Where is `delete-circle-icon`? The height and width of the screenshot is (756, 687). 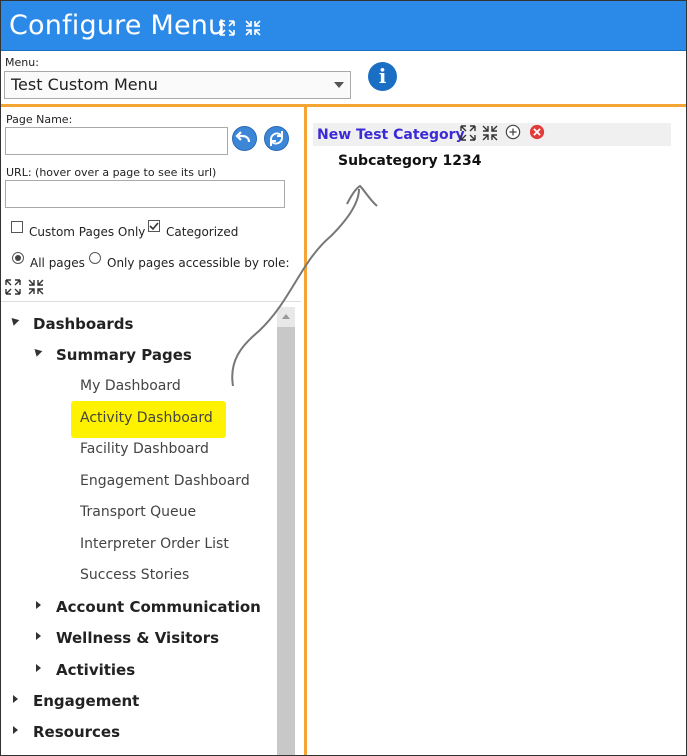 delete-circle-icon is located at coordinates (537, 132).